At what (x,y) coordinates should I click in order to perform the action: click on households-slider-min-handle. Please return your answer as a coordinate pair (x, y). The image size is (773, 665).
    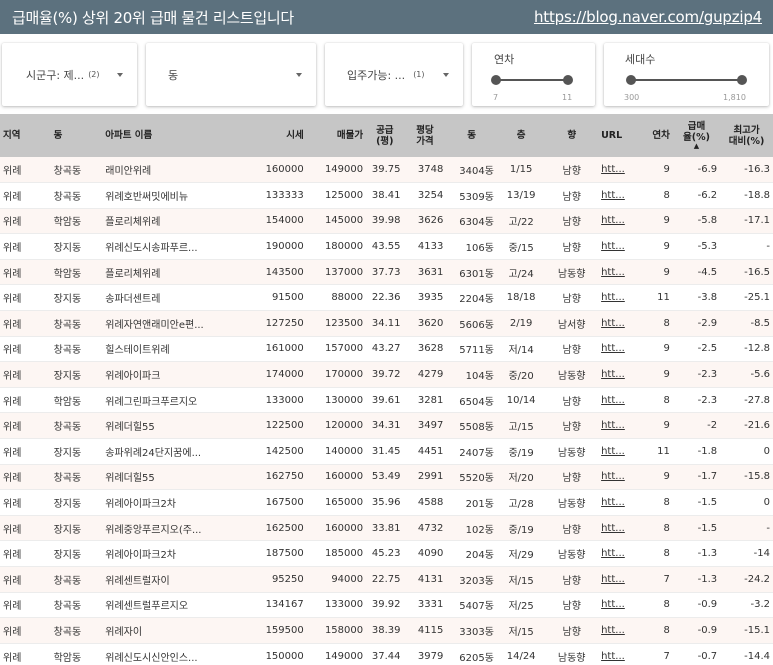
    Looking at the image, I should click on (631, 80).